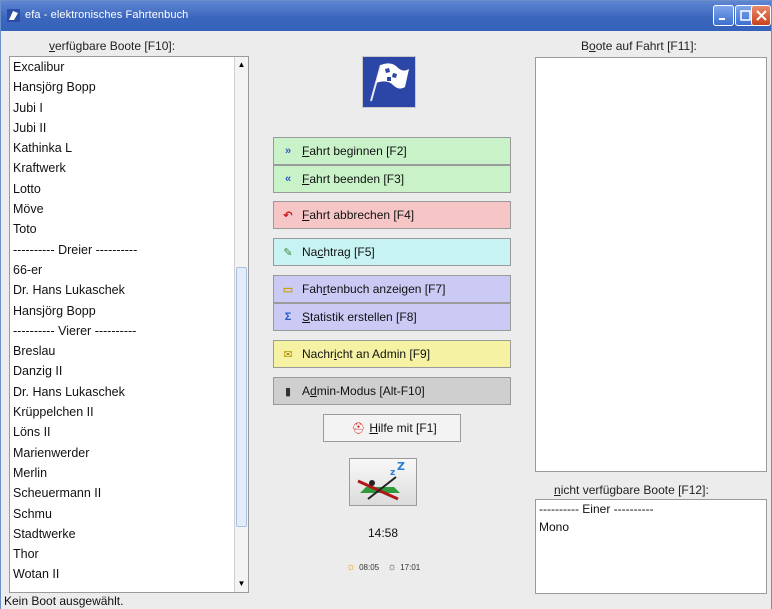 This screenshot has width=772, height=609. I want to click on list-item: Danzig II, so click(129, 371).